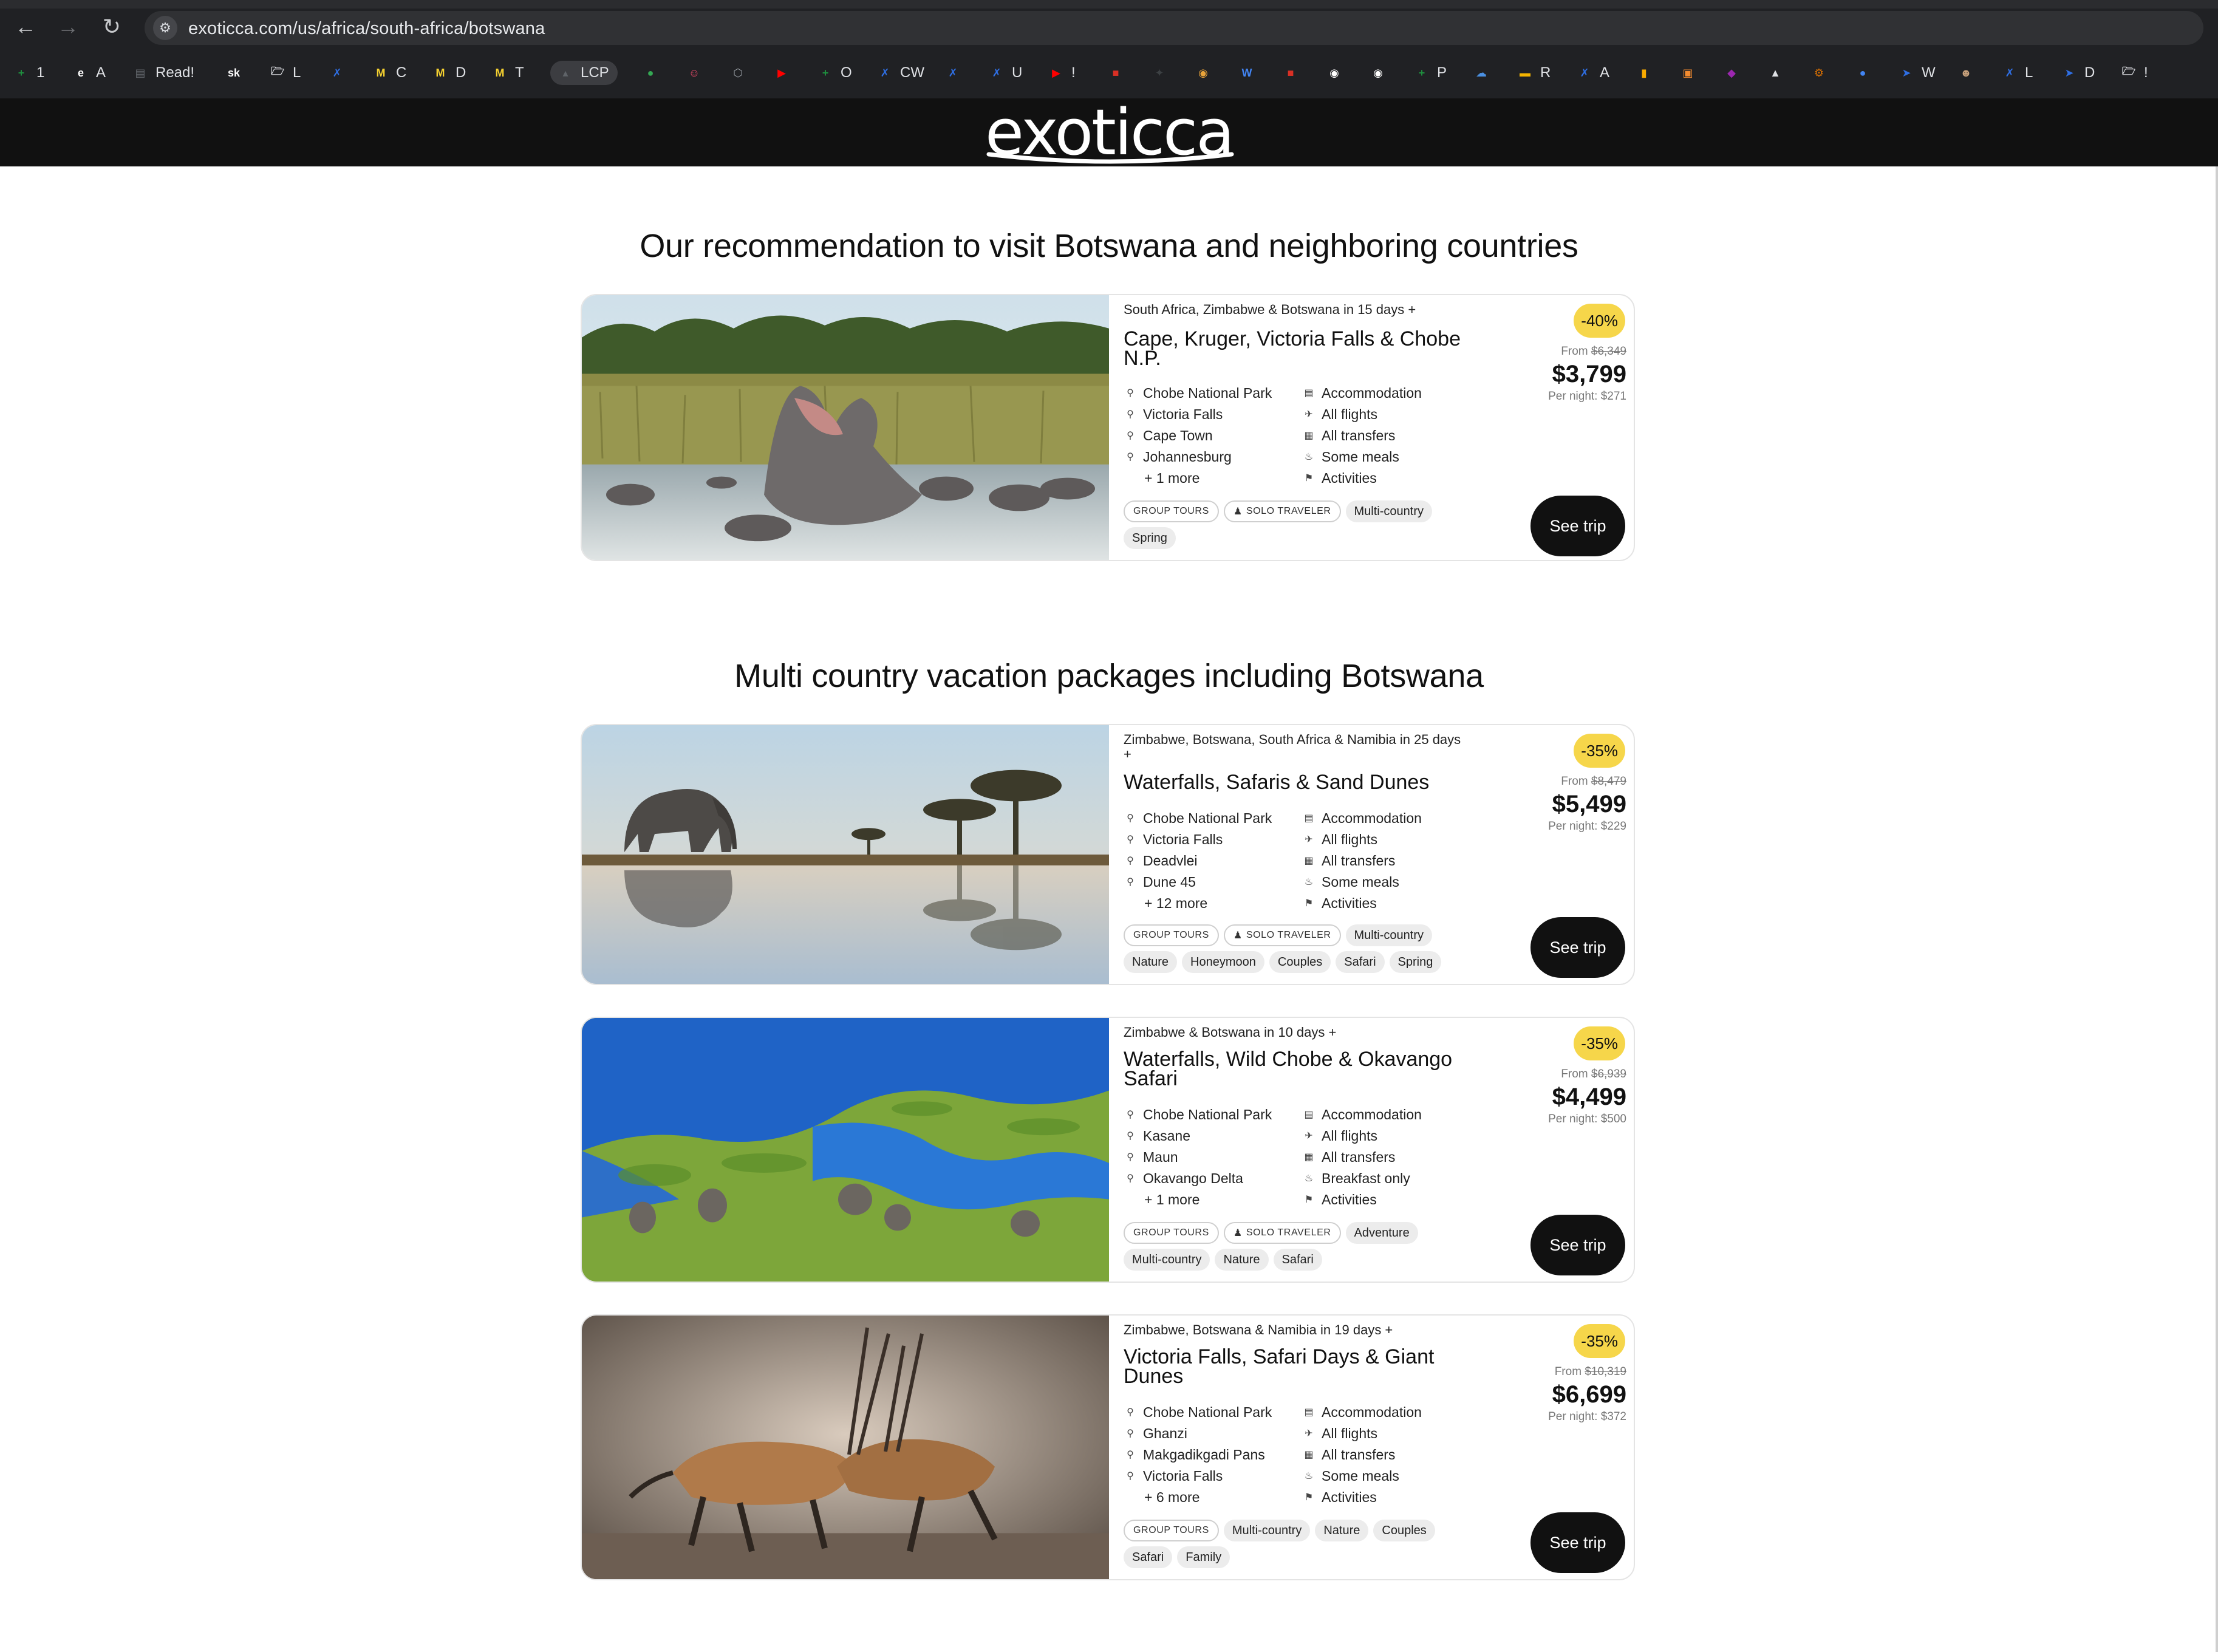 Image resolution: width=2218 pixels, height=1652 pixels. What do you see at coordinates (782, 73) in the screenshot?
I see `bookmark-item: ▶` at bounding box center [782, 73].